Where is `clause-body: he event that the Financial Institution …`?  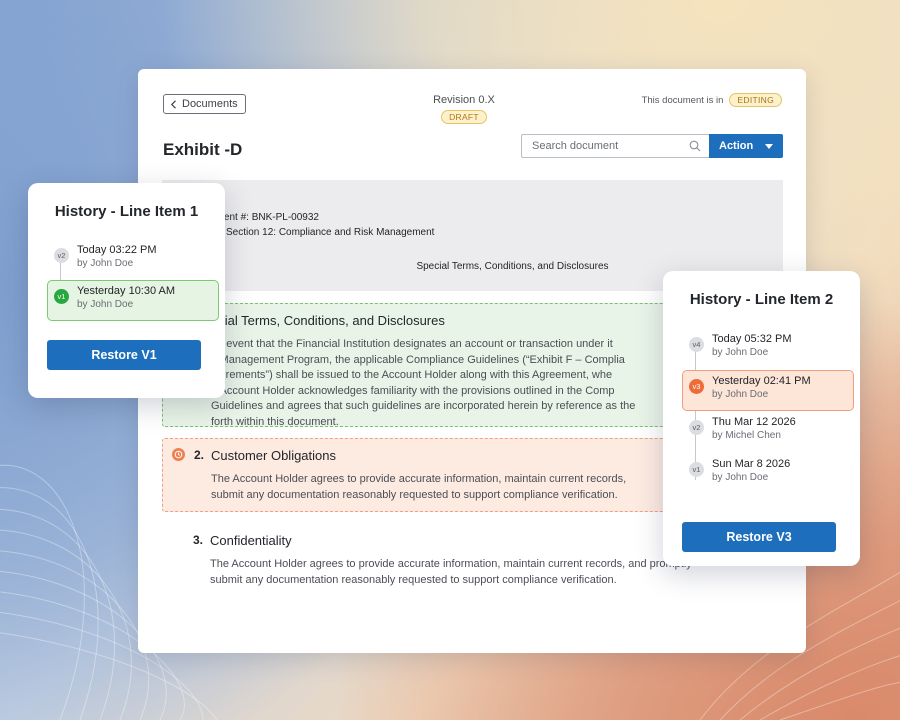 clause-body: he event that the Financial Institution … is located at coordinates (446, 383).